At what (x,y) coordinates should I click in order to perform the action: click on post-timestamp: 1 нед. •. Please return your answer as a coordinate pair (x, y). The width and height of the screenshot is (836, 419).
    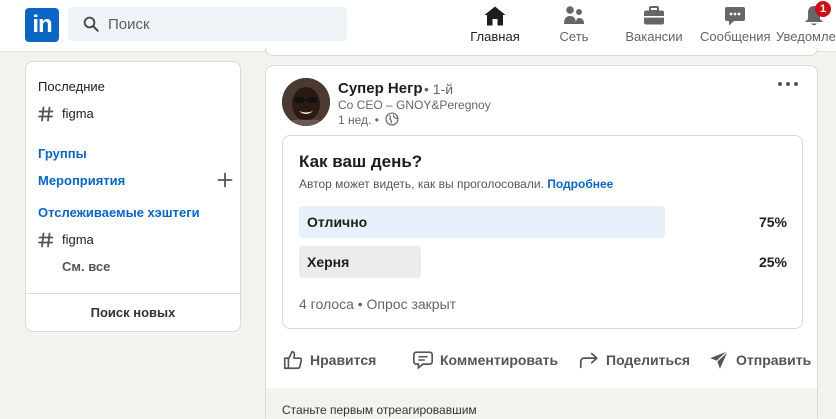
    Looking at the image, I should click on (358, 120).